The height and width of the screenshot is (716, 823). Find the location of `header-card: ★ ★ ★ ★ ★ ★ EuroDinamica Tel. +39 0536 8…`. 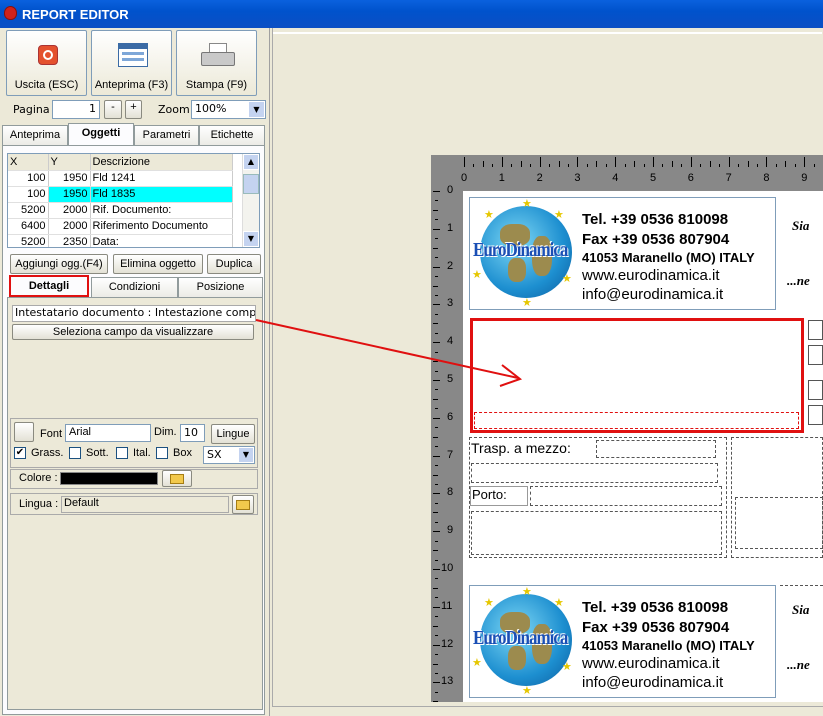

header-card: ★ ★ ★ ★ ★ ★ EuroDinamica Tel. +39 0536 8… is located at coordinates (622, 253).